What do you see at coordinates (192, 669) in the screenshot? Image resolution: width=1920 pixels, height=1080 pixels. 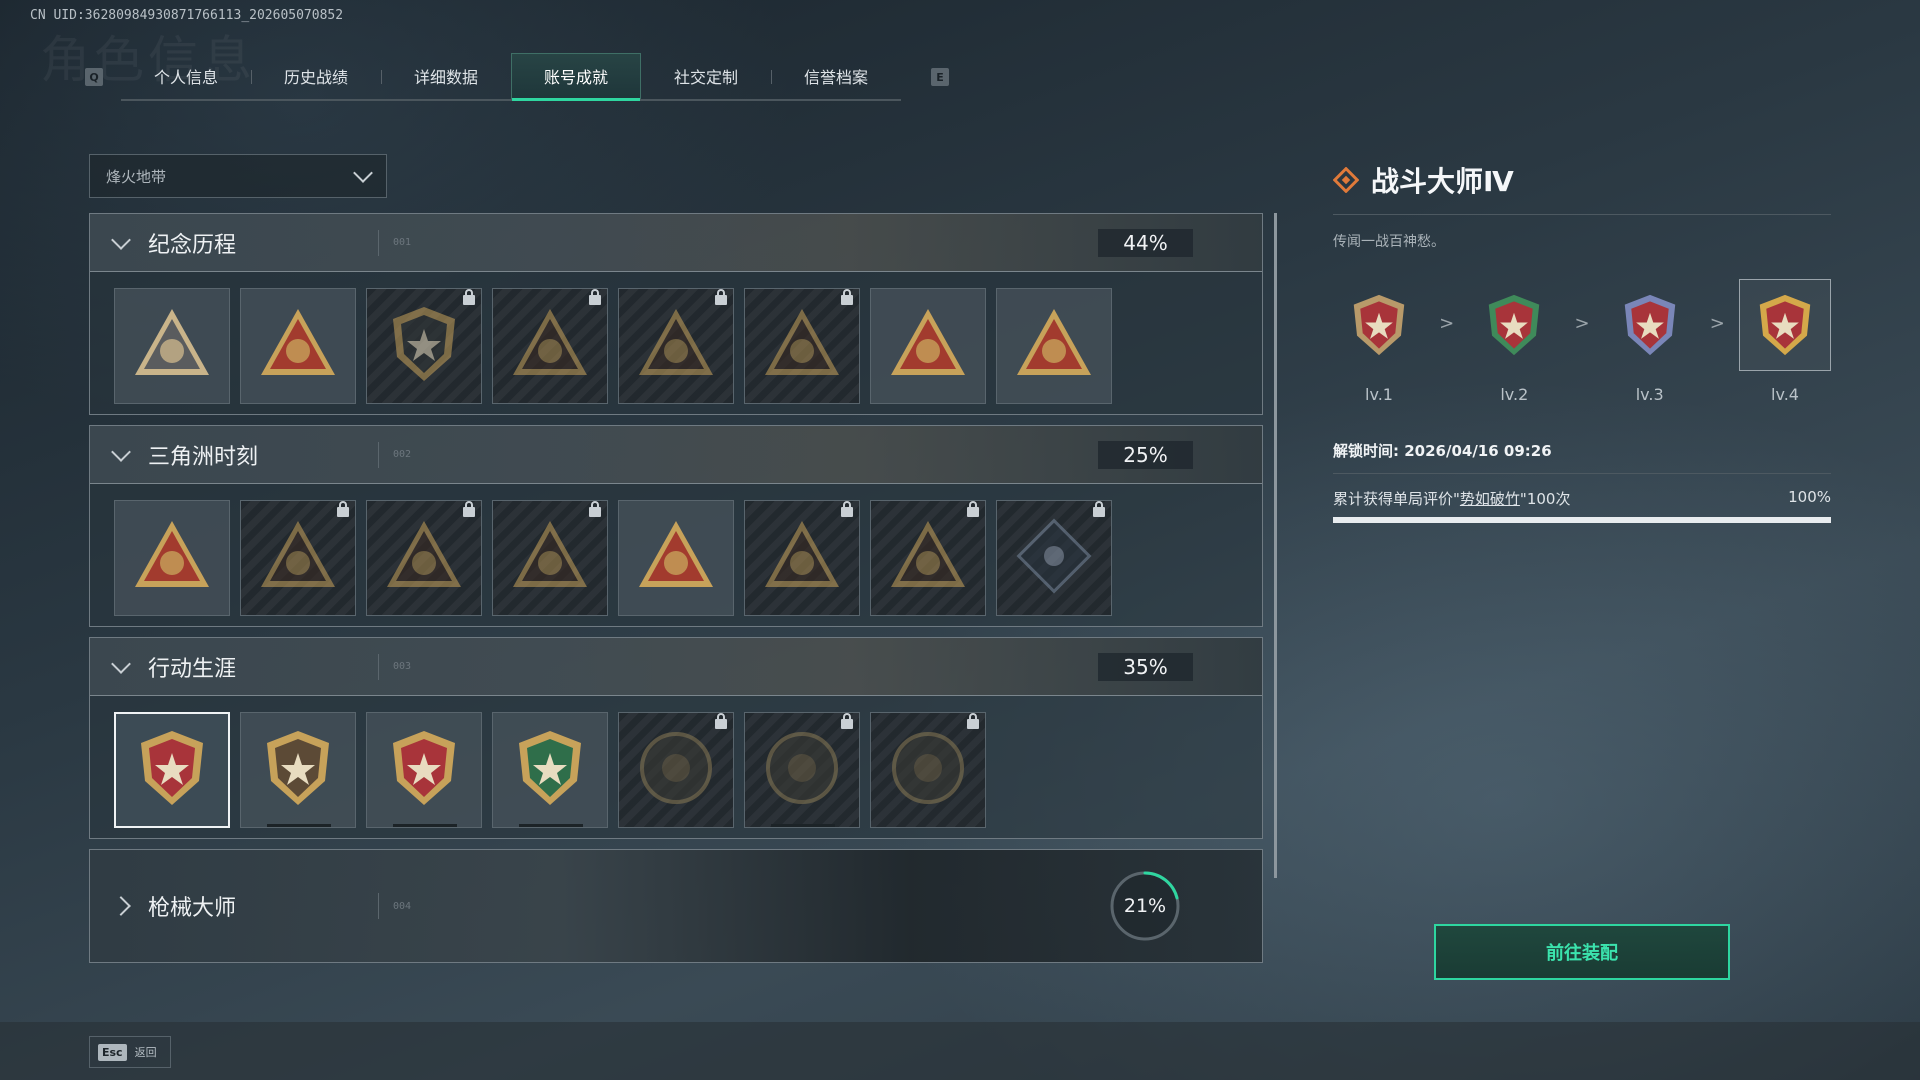 I see `section-title: 行动生涯` at bounding box center [192, 669].